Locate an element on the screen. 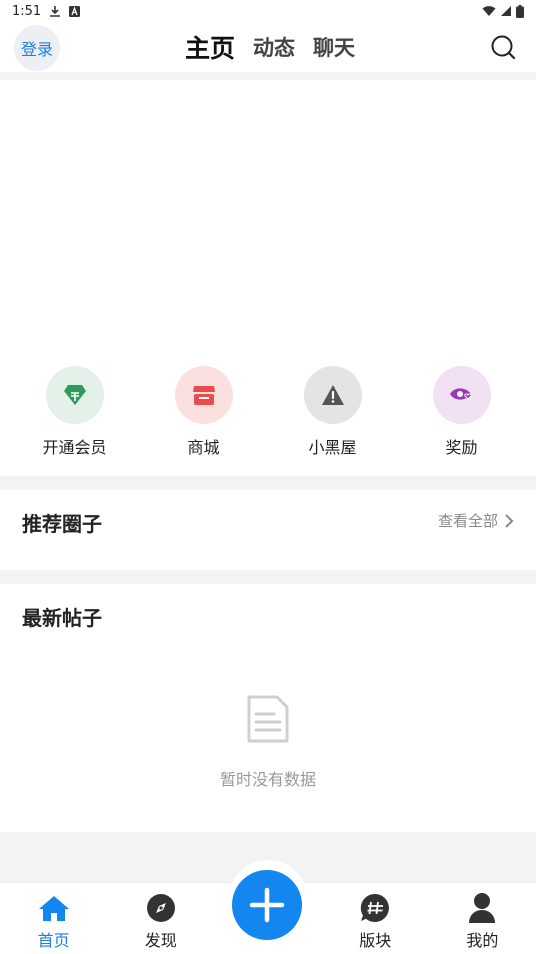  wifi-icon is located at coordinates (489, 11).